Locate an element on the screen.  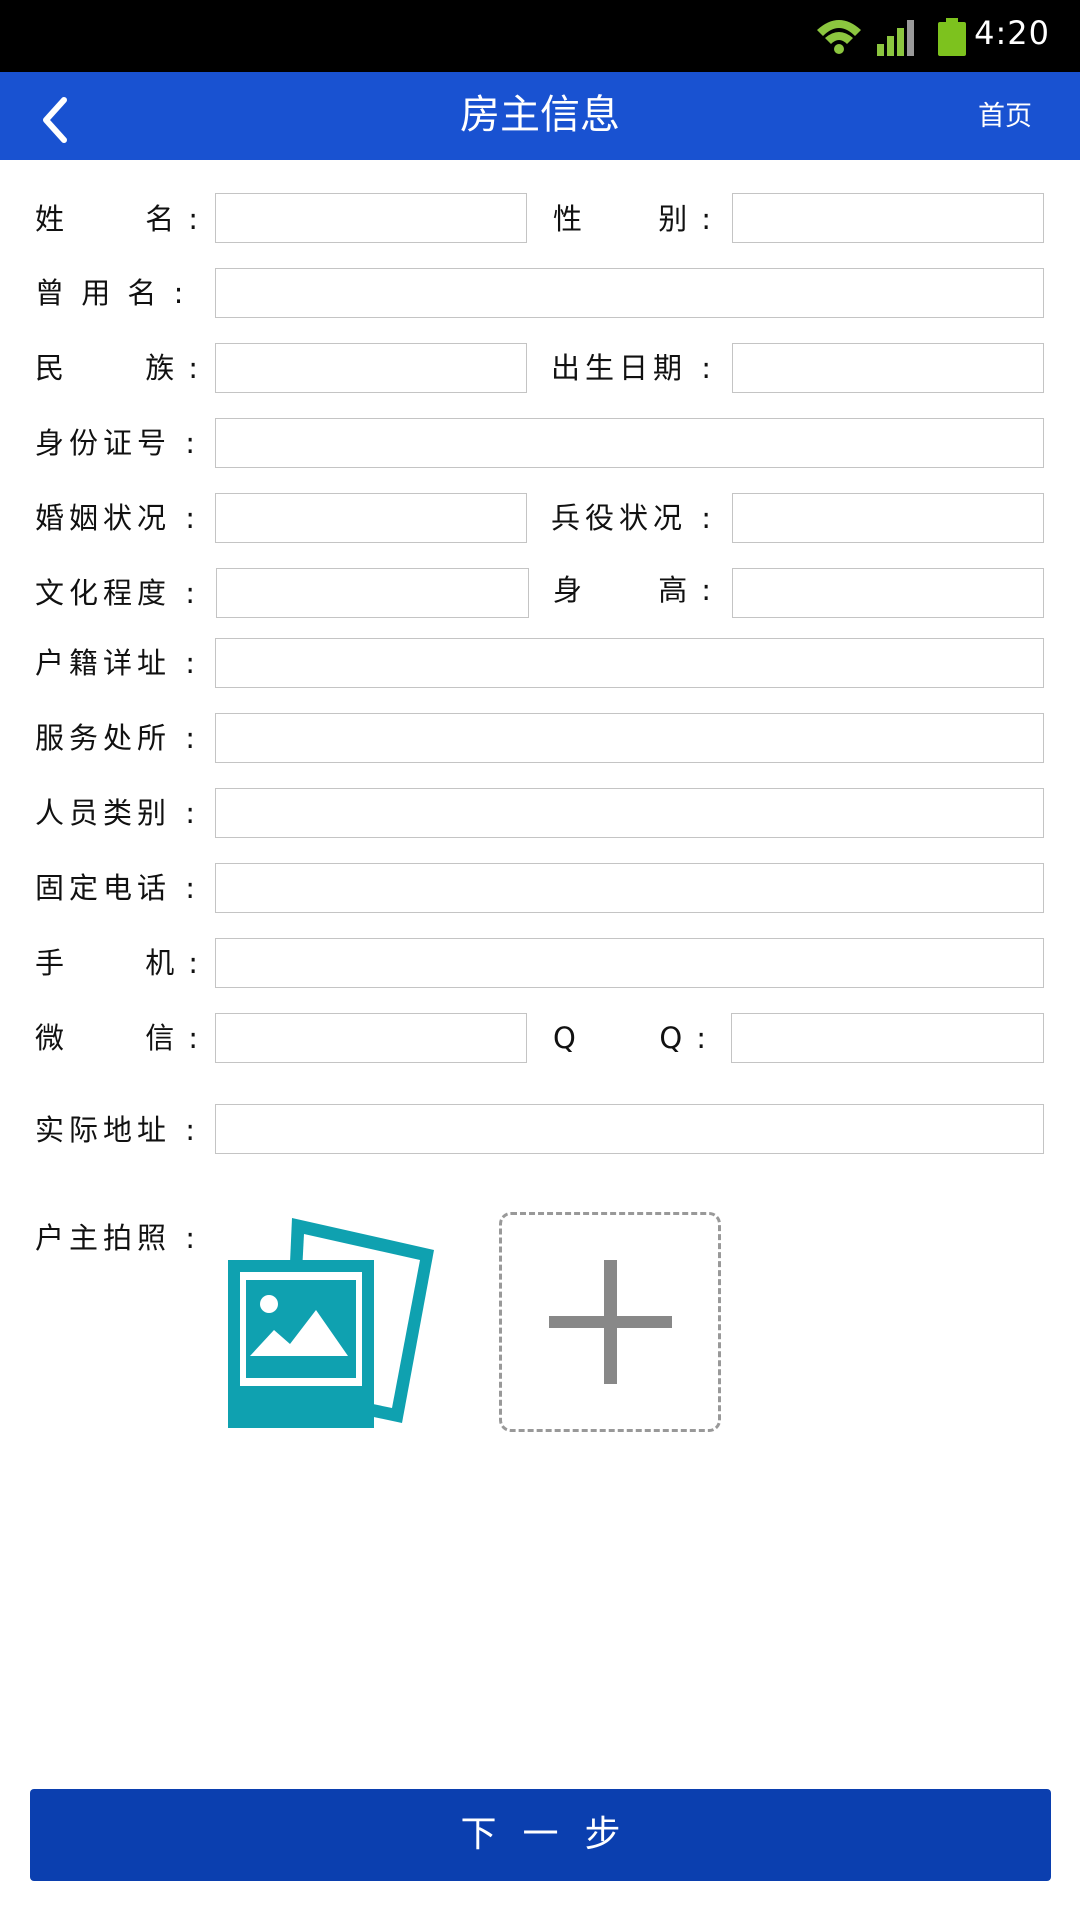
gender-label: 性 别: is located at coordinates (632, 219).